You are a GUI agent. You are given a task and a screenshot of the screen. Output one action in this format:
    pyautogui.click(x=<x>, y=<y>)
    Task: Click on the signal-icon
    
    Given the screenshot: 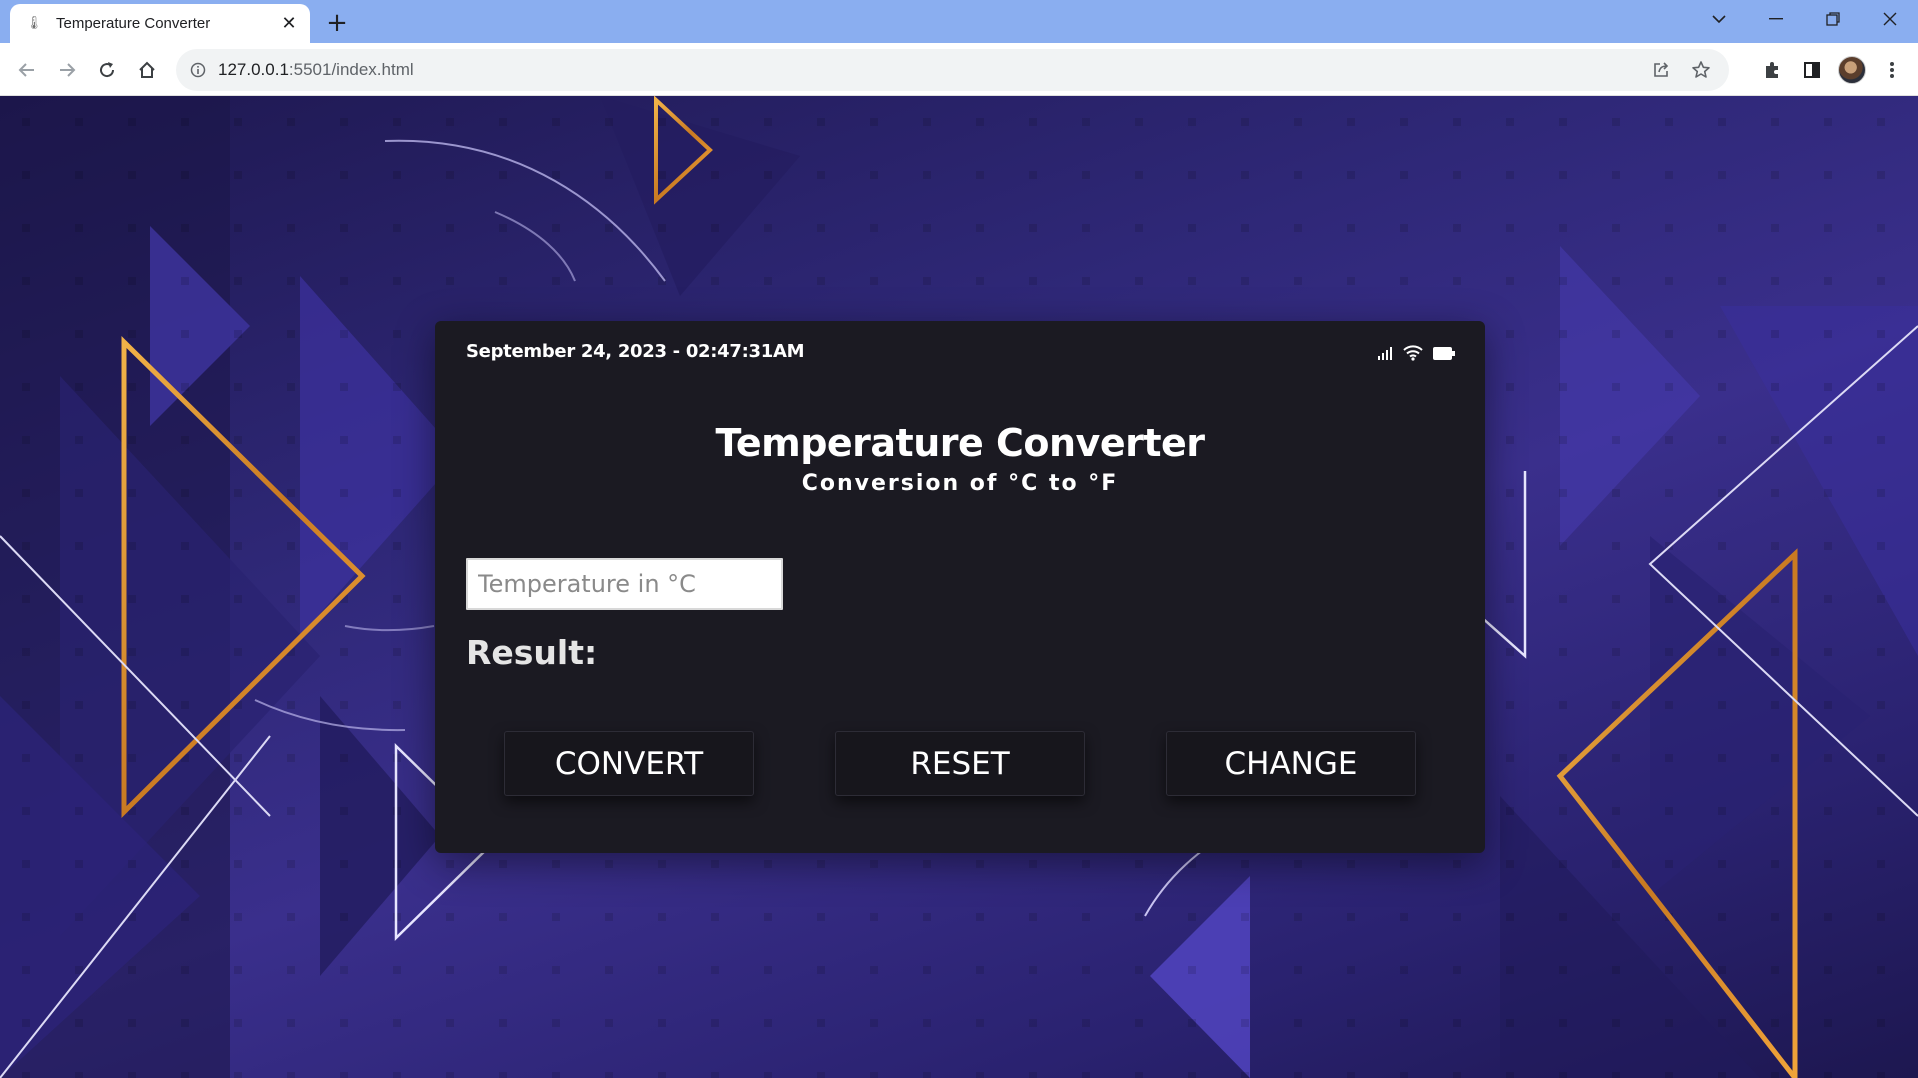 What is the action you would take?
    pyautogui.click(x=1385, y=353)
    